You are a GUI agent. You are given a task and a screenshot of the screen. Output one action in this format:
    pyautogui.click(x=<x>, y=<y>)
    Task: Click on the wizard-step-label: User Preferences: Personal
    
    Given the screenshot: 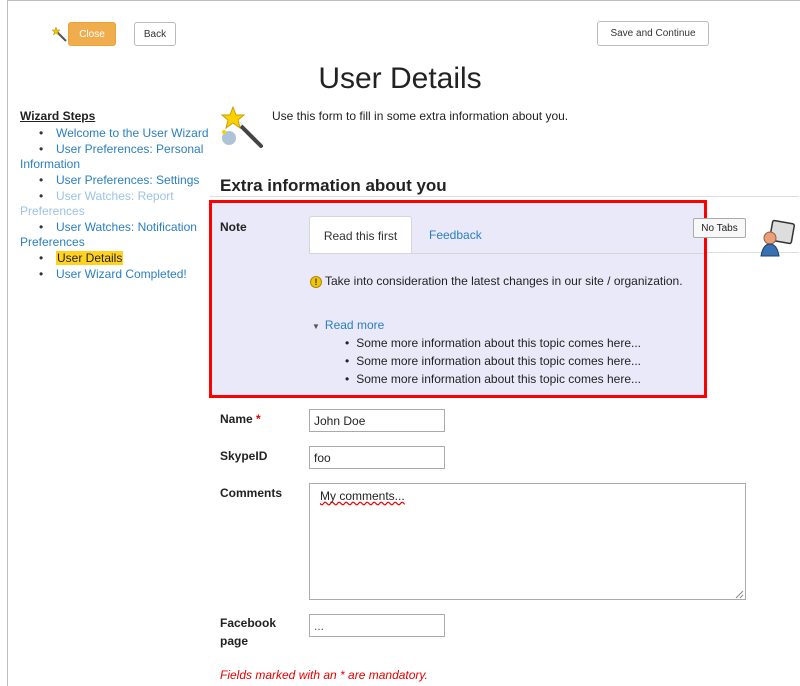 What is the action you would take?
    pyautogui.click(x=129, y=149)
    